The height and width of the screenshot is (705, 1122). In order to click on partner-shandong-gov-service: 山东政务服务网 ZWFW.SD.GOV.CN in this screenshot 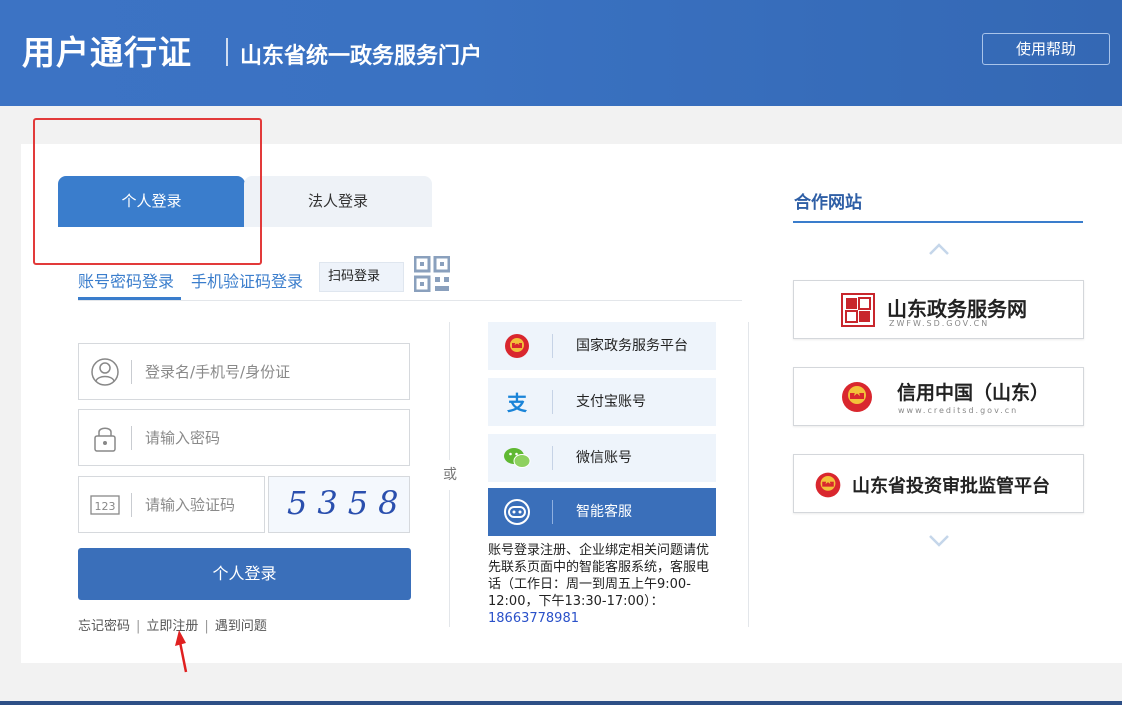, I will do `click(938, 309)`.